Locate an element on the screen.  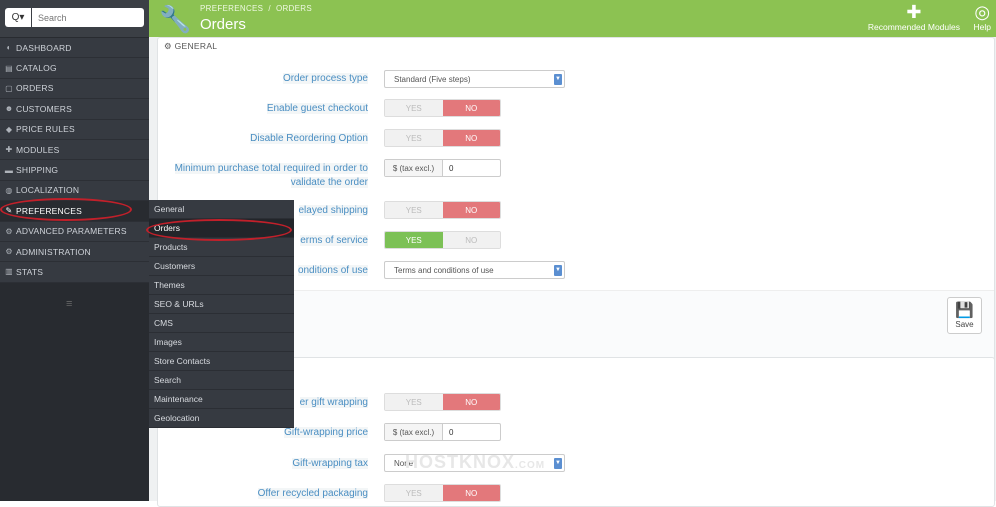
highlight-oval-orders is located at coordinates (219, 230).